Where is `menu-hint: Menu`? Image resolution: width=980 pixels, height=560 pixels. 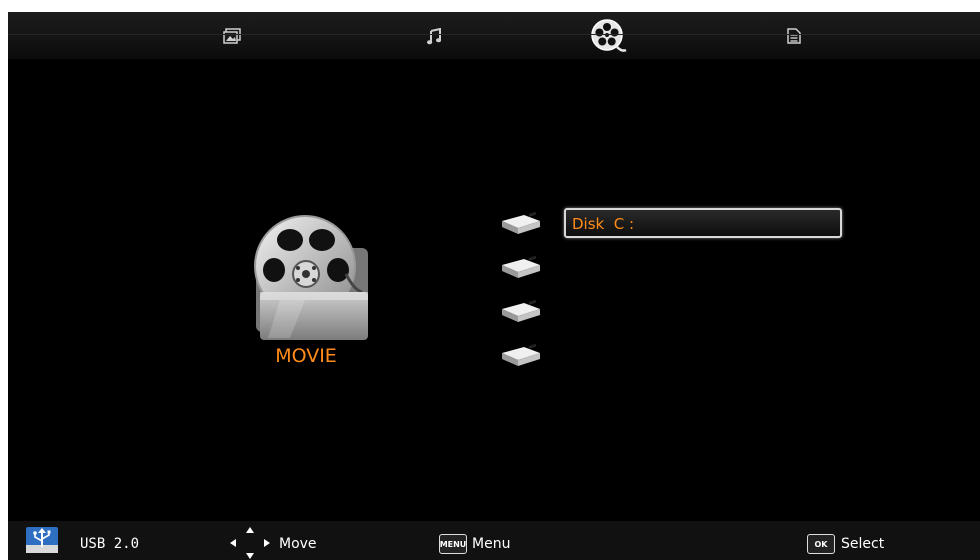 menu-hint: Menu is located at coordinates (491, 544).